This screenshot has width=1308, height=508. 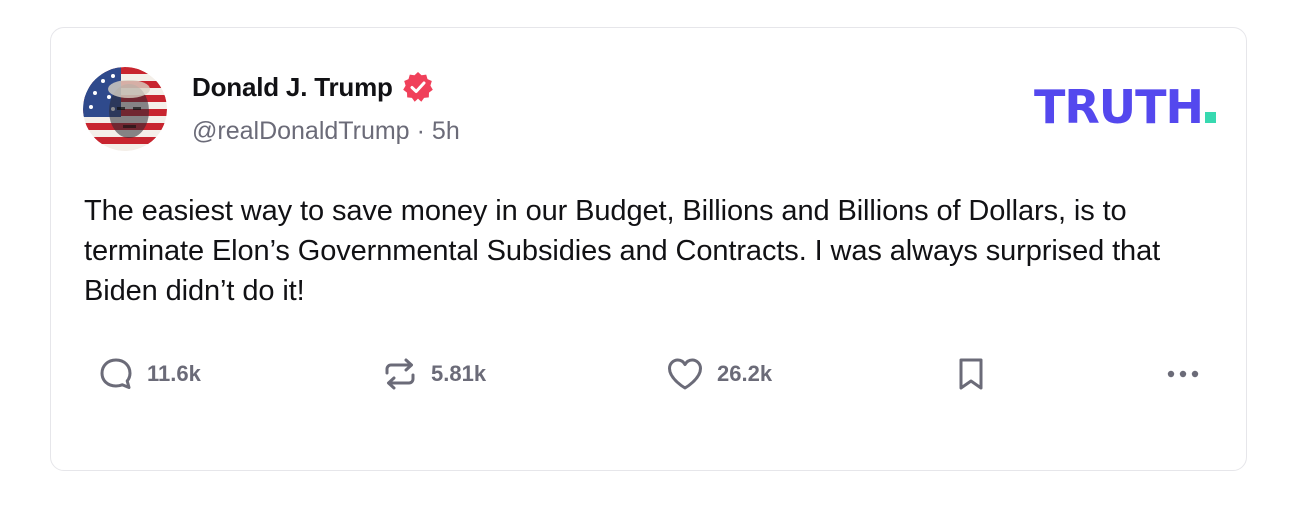 I want to click on repost-icon, so click(x=400, y=374).